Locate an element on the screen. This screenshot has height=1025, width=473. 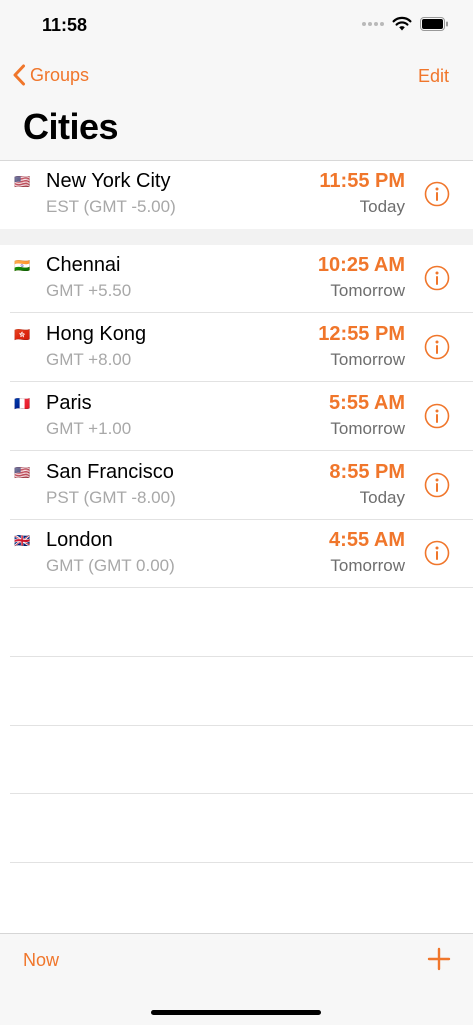
city-name: New York City is located at coordinates (108, 181).